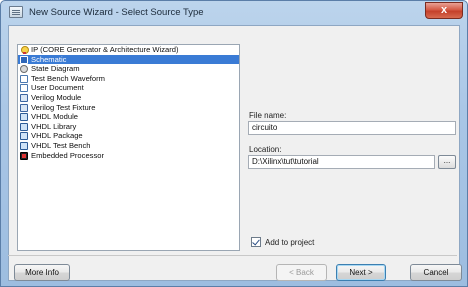 This screenshot has width=468, height=287. What do you see at coordinates (128, 136) in the screenshot?
I see `list-item-vhdl-package: VHDL Package` at bounding box center [128, 136].